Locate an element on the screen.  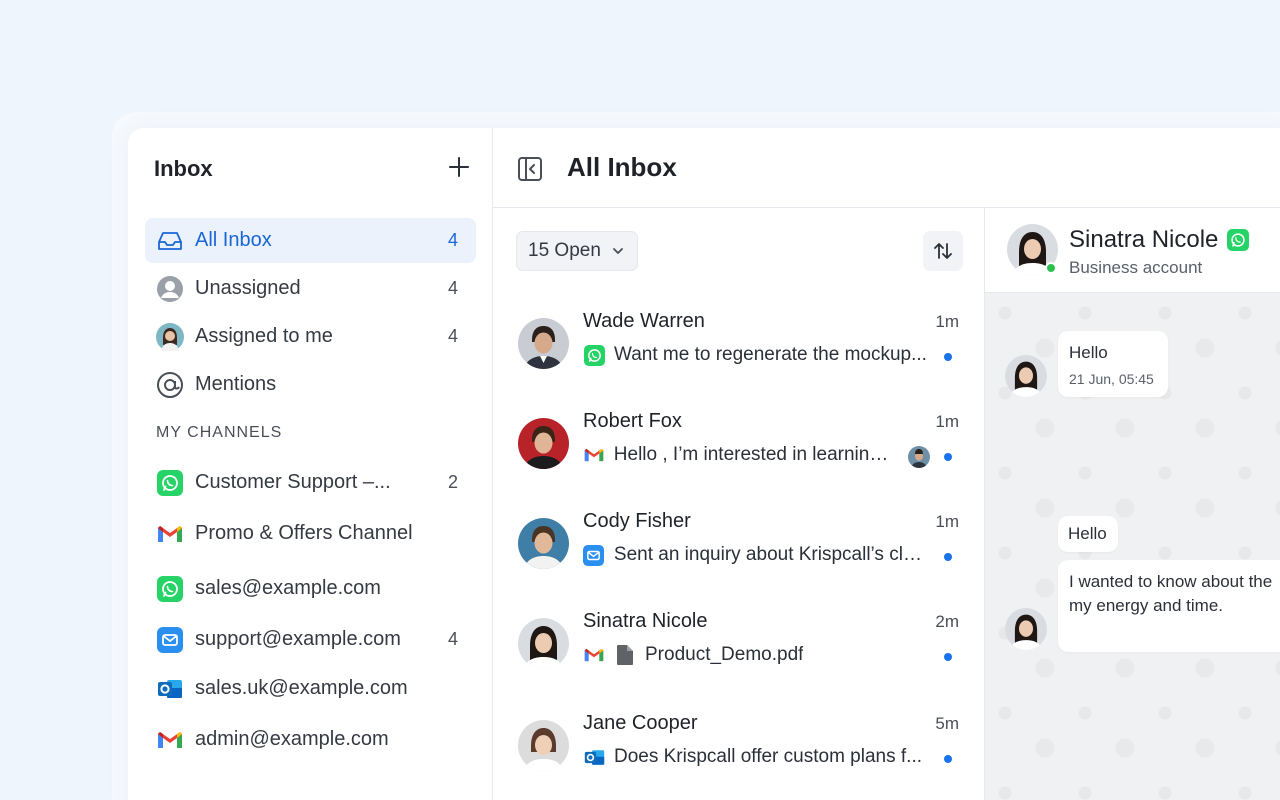
sort-arrows-icon is located at coordinates (943, 251).